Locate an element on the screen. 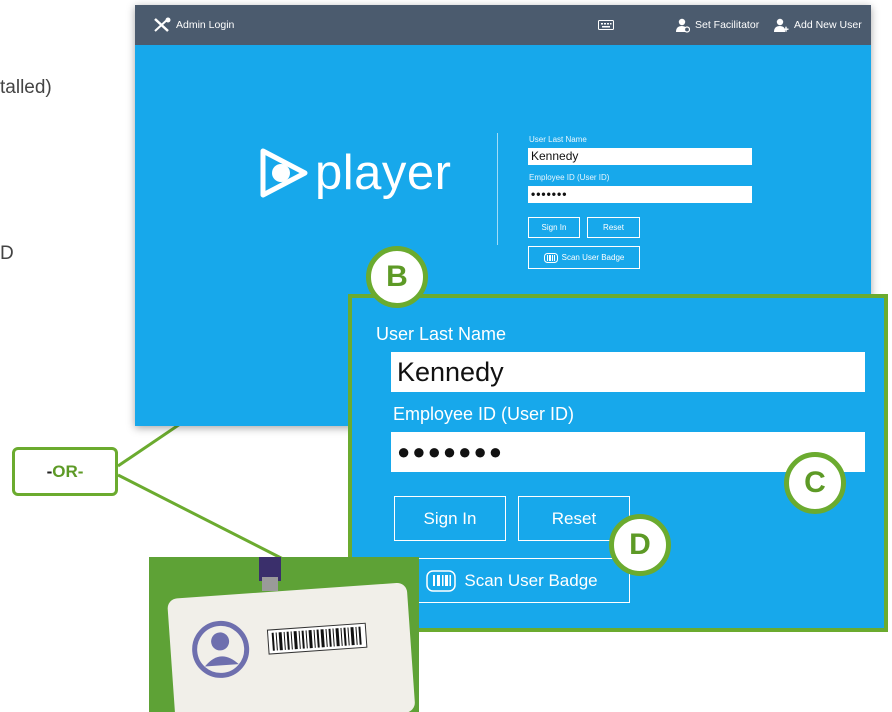 This screenshot has width=892, height=712. or-label: - OR - is located at coordinates (65, 471).